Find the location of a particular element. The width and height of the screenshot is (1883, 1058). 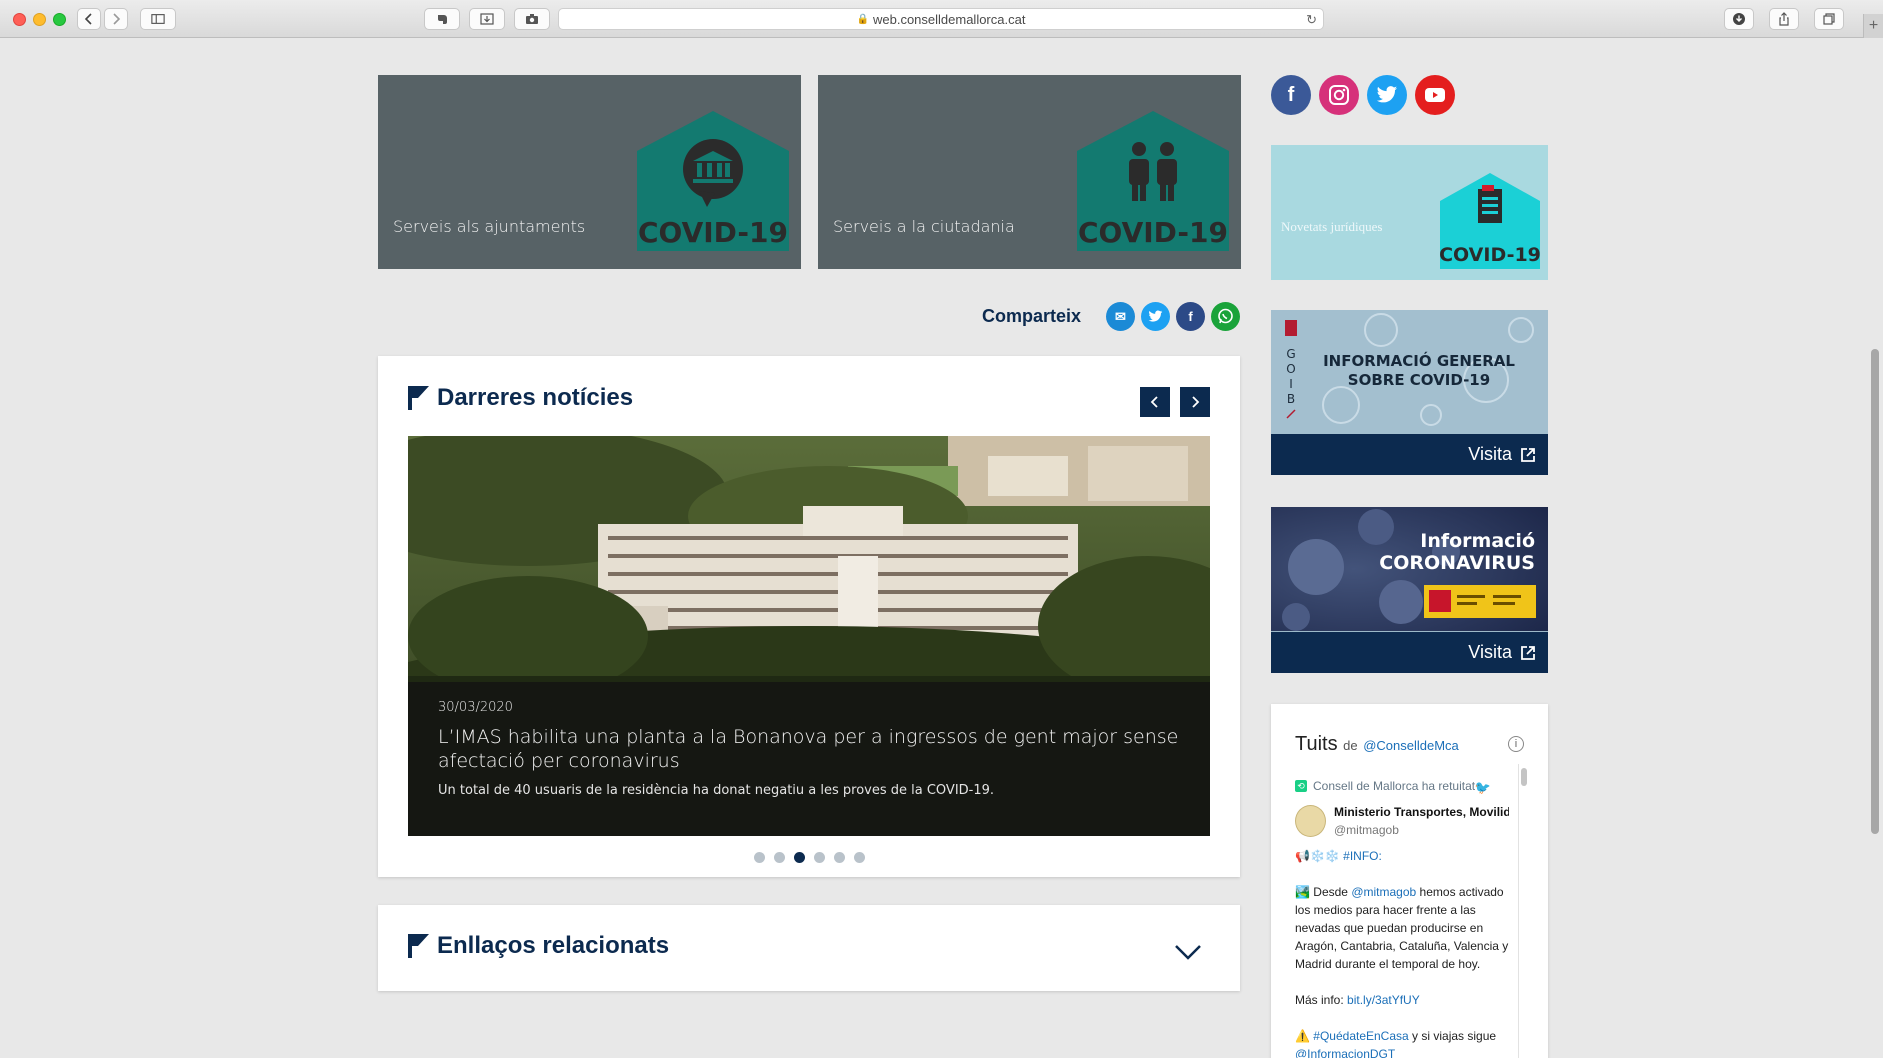

camera-icon is located at coordinates (532, 19).